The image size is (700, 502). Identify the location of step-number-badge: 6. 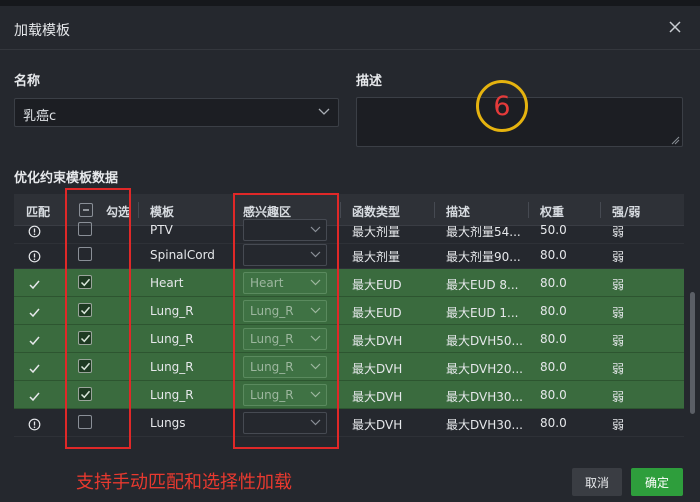
(502, 106).